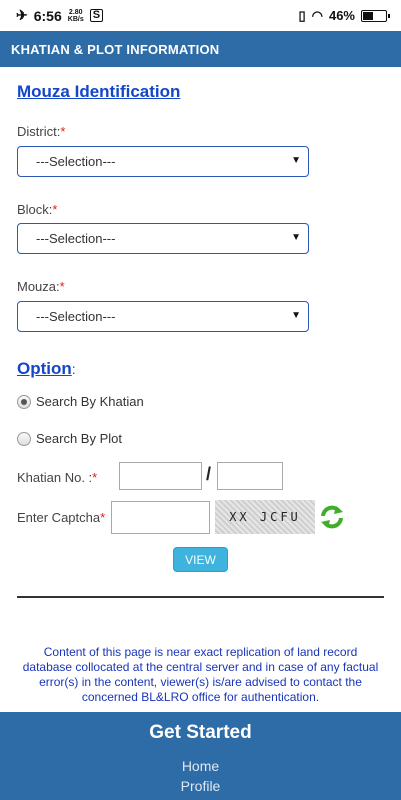 This screenshot has width=401, height=800. I want to click on radio-search-by-plot: Search By Plot, so click(69, 438).